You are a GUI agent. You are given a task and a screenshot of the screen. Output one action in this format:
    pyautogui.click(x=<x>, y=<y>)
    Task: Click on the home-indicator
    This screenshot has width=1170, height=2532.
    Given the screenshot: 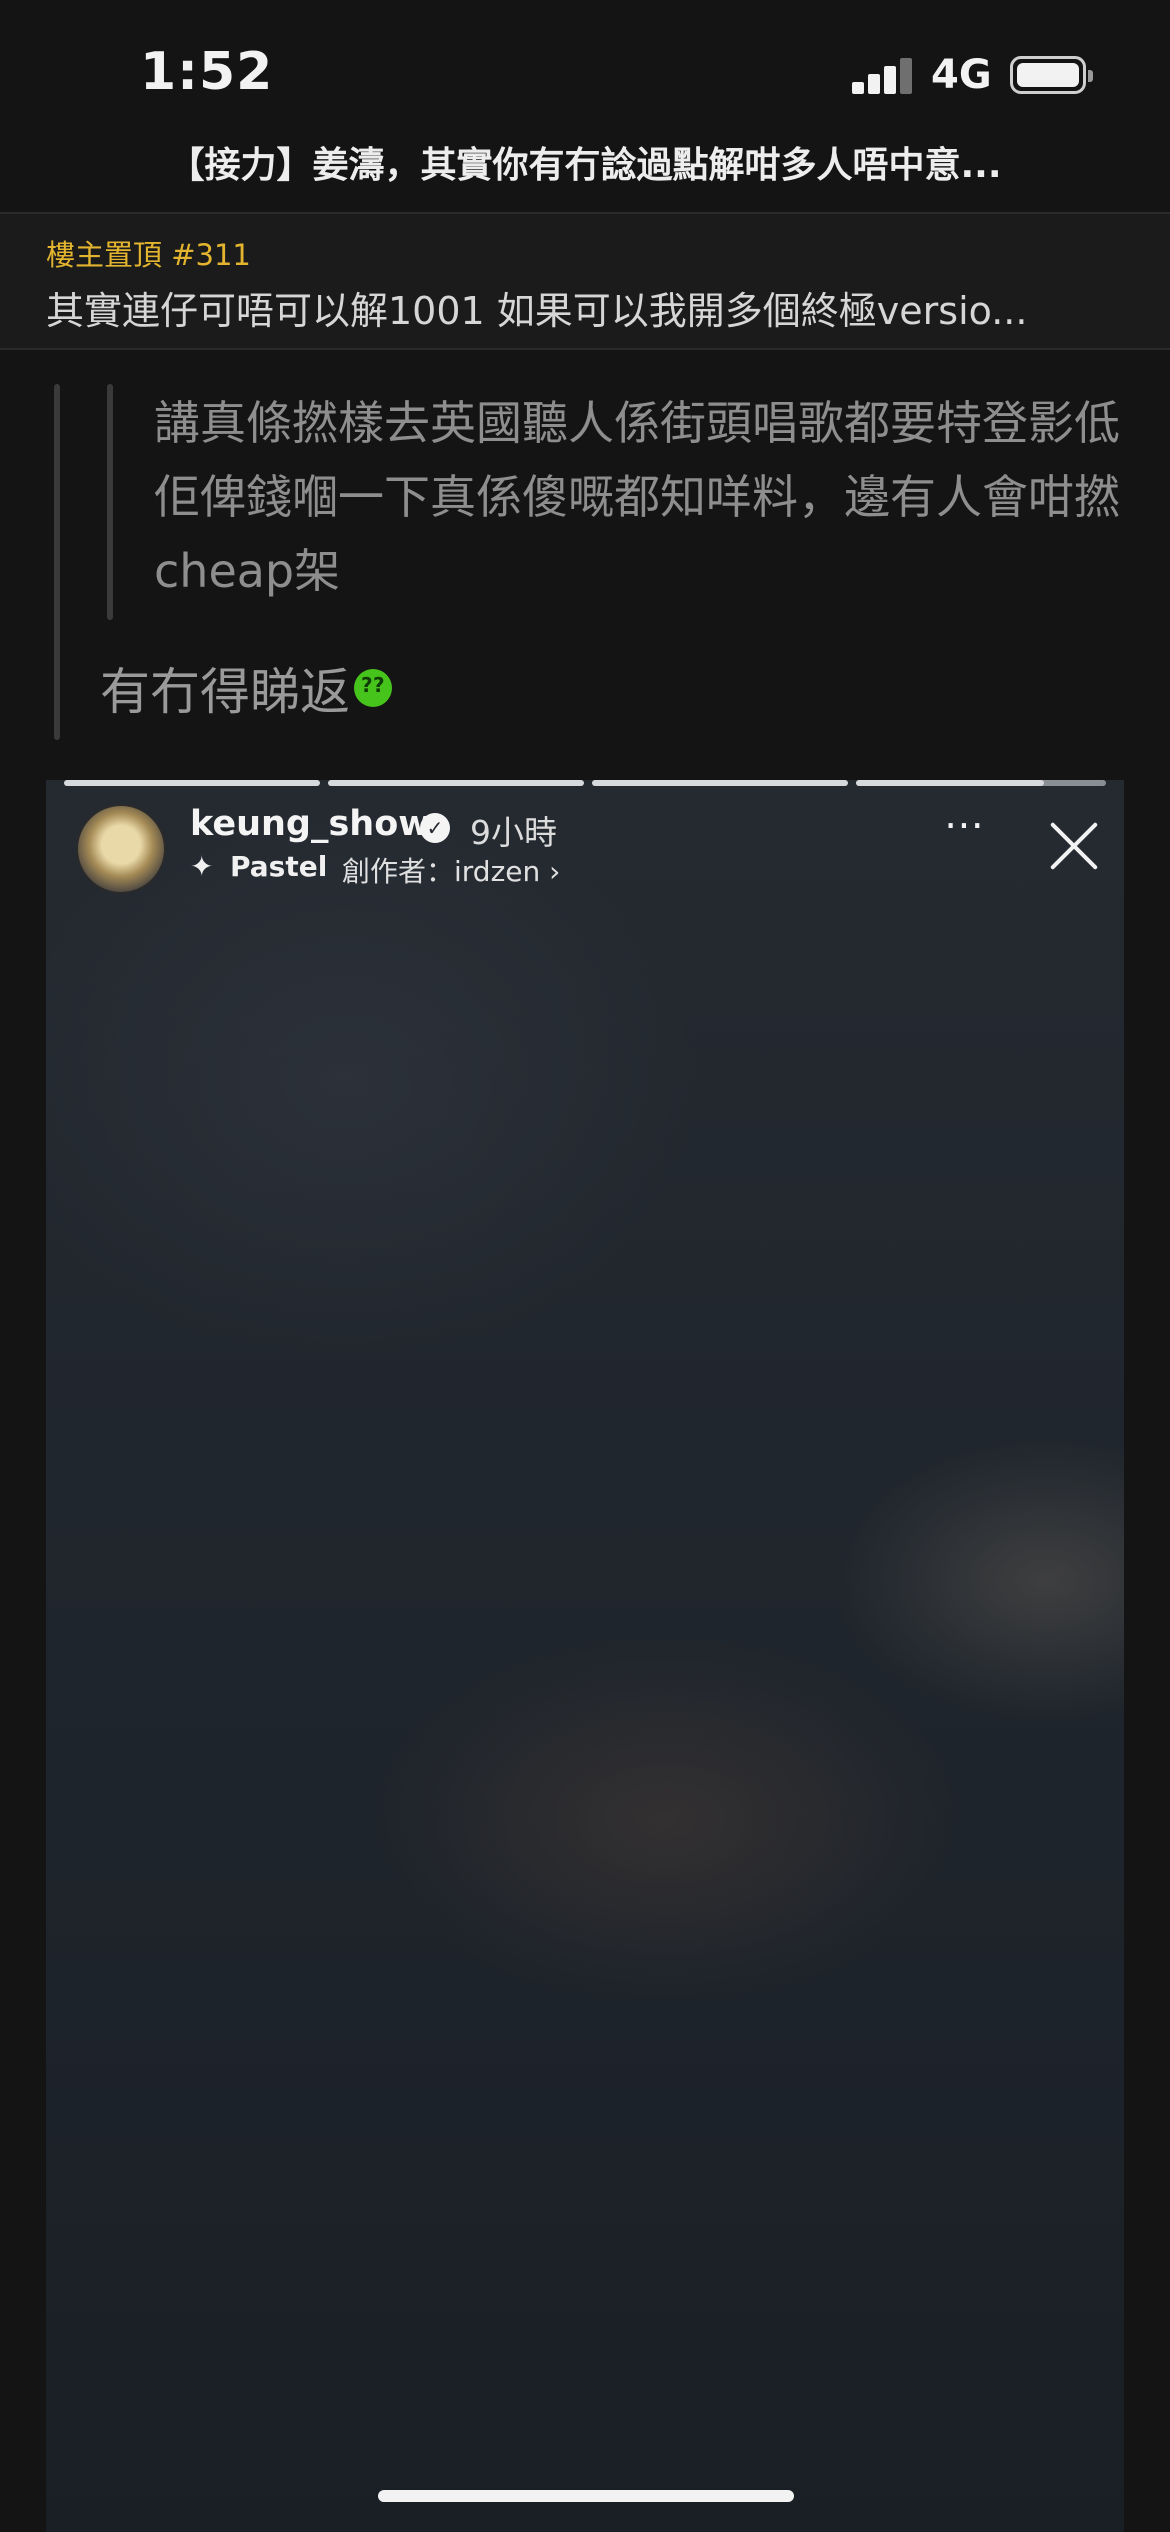 What is the action you would take?
    pyautogui.click(x=586, y=2496)
    